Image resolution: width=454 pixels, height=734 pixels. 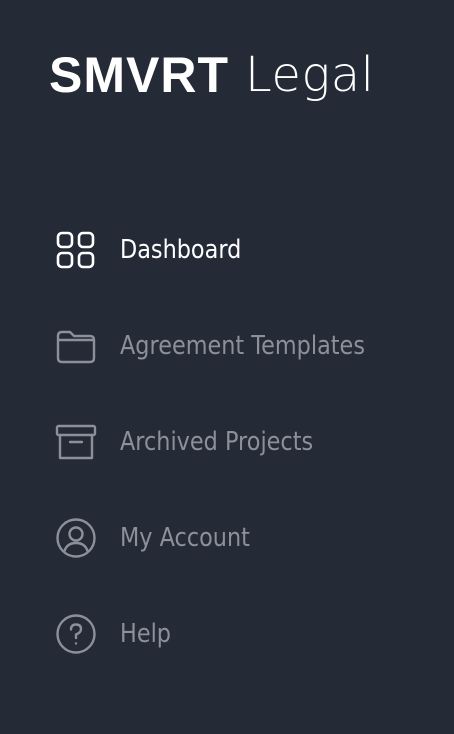 I want to click on sidebar-item-archived-projects: Archived Projects, so click(x=240, y=442).